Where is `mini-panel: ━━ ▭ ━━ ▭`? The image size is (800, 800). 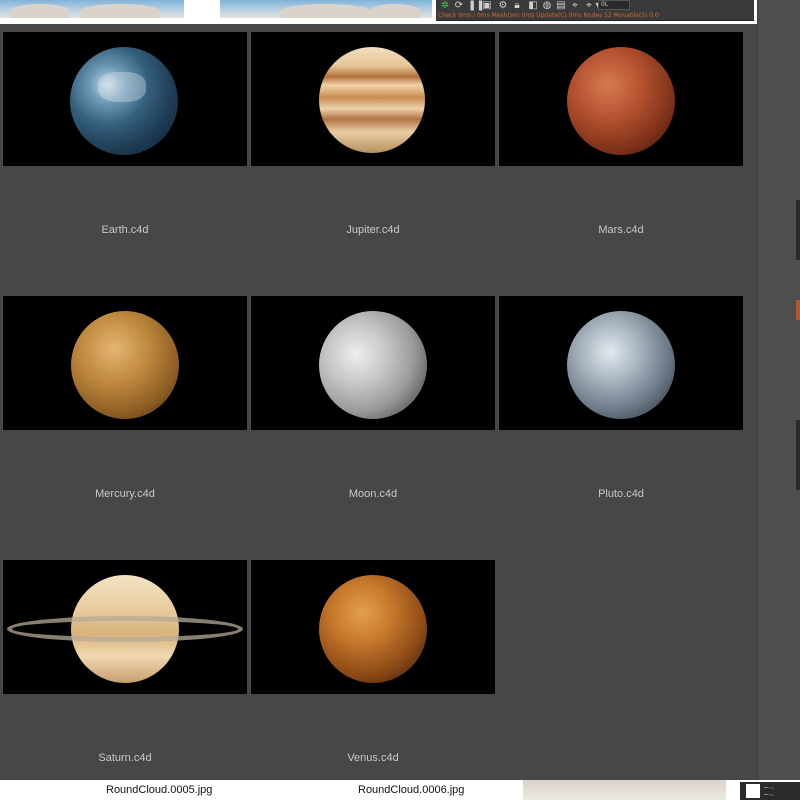 mini-panel: ━━ ▭ ━━ ▭ is located at coordinates (770, 791).